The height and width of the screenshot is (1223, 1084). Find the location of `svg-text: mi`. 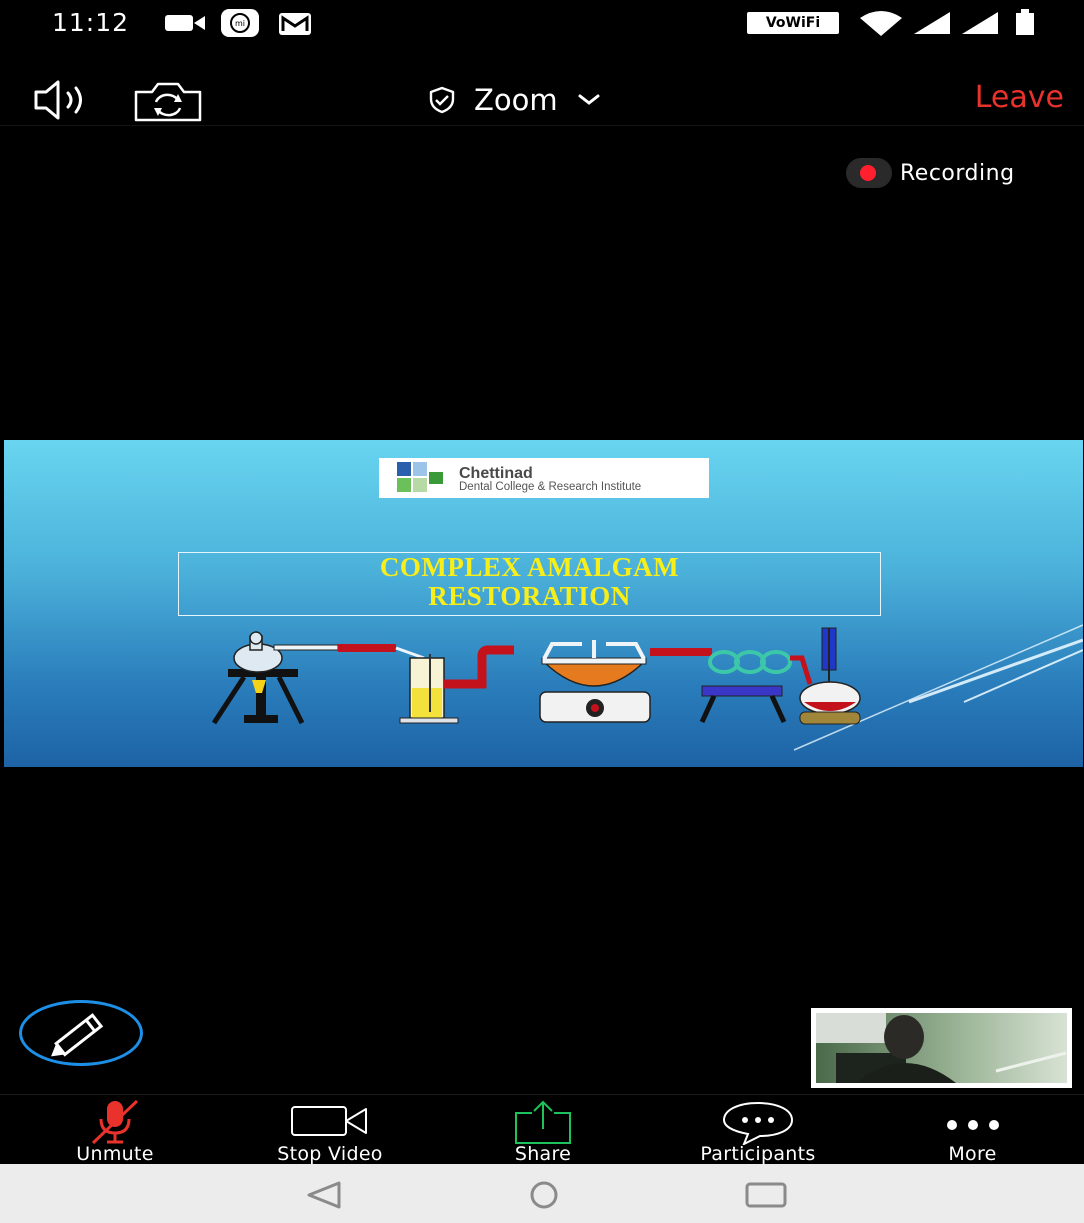

svg-text: mi is located at coordinates (240, 23).